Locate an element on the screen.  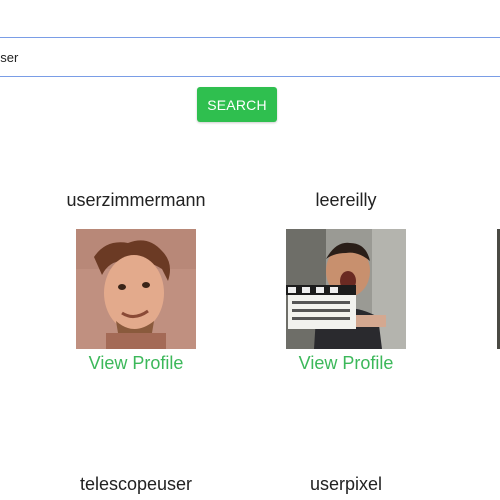
user-card: userzimmermann View Profile is located at coordinates (136, 281).